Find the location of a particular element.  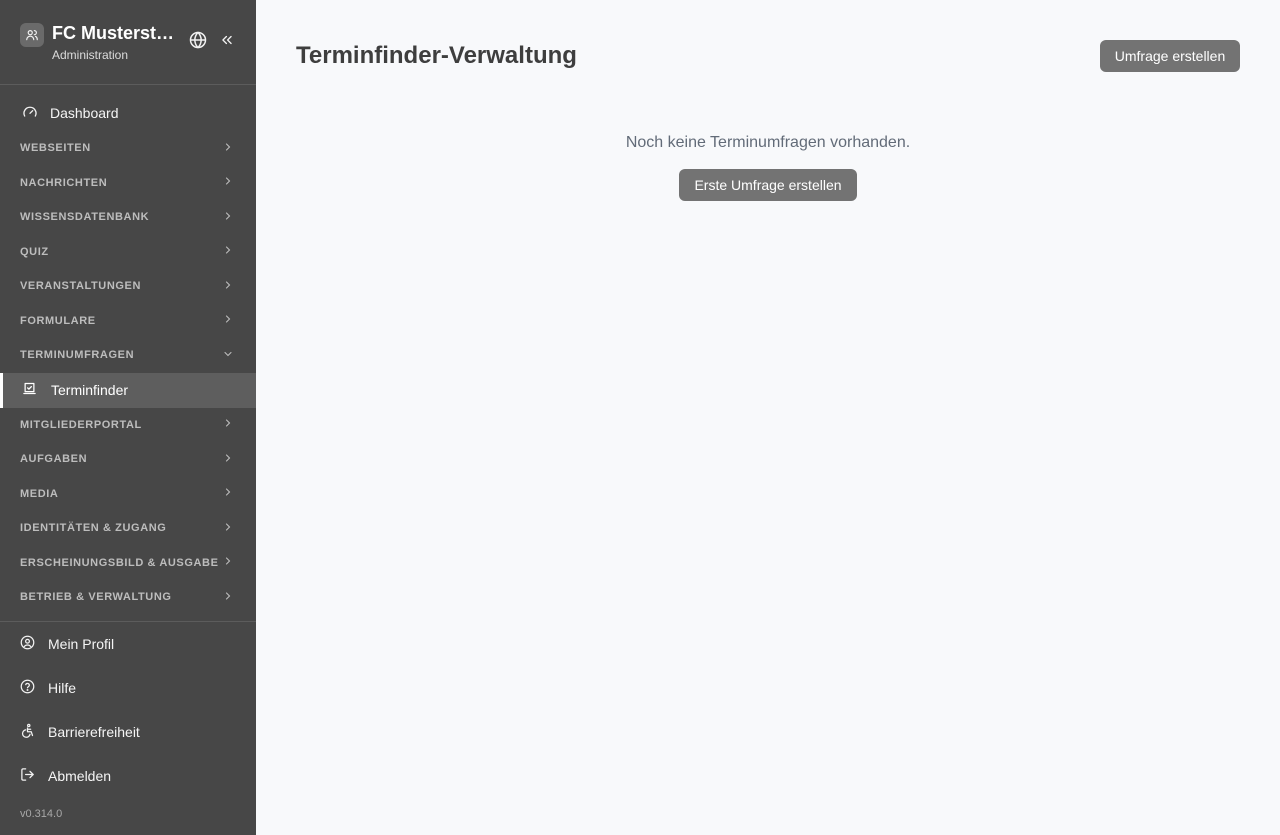

gauge-icon is located at coordinates (30, 113).